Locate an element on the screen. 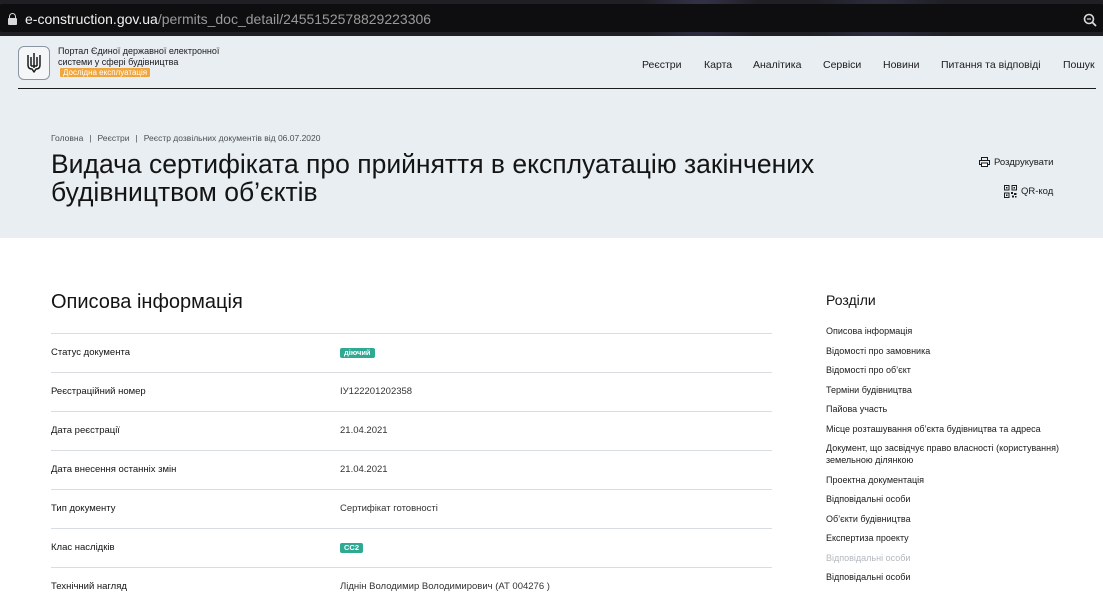  table-row: Реєстраційний номер ІУ122201202358 is located at coordinates (411, 391).